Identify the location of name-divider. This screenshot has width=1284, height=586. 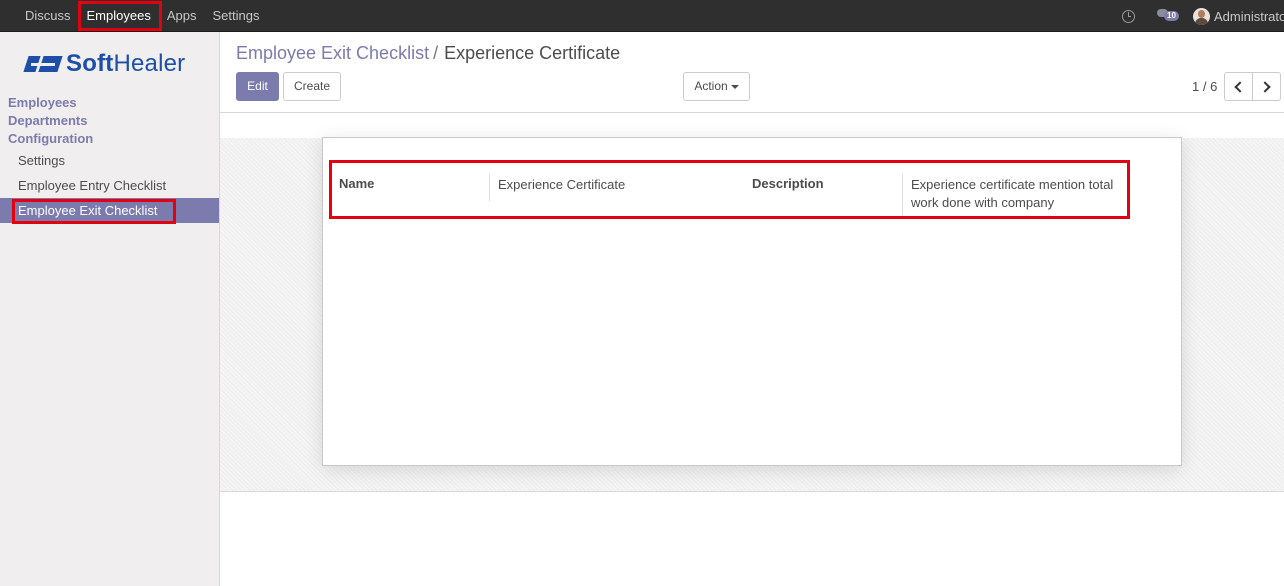
(489, 187).